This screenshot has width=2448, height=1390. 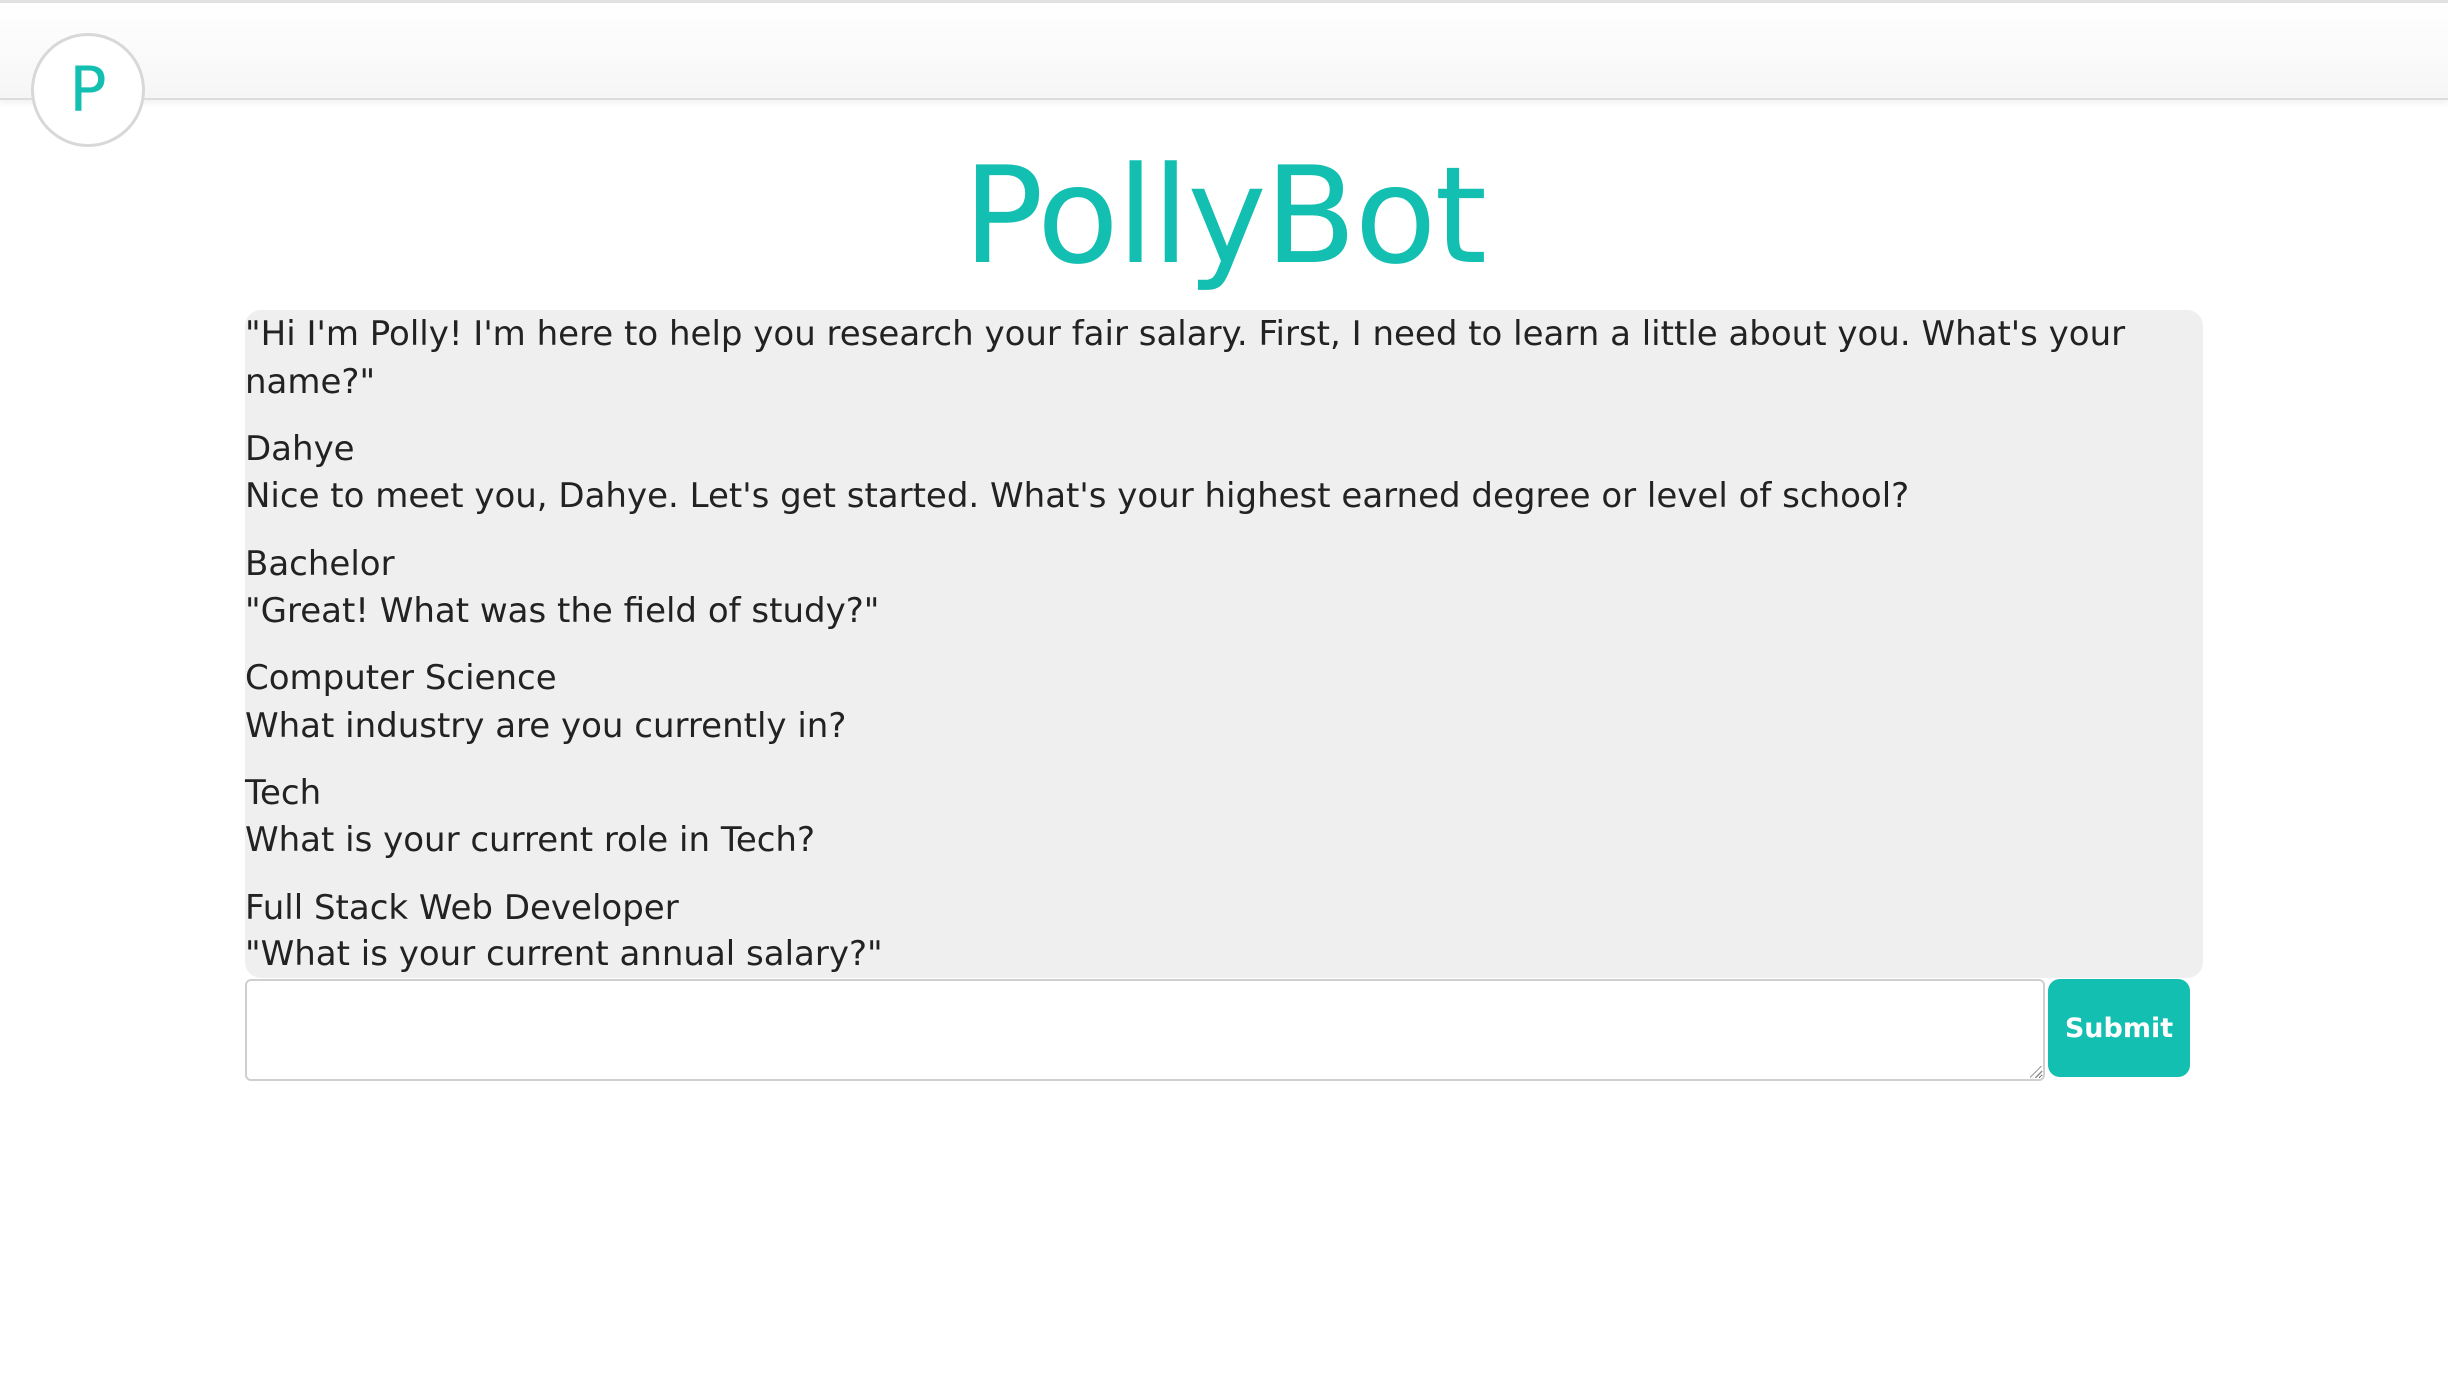 I want to click on page-title: PollyBot, so click(x=1224, y=216).